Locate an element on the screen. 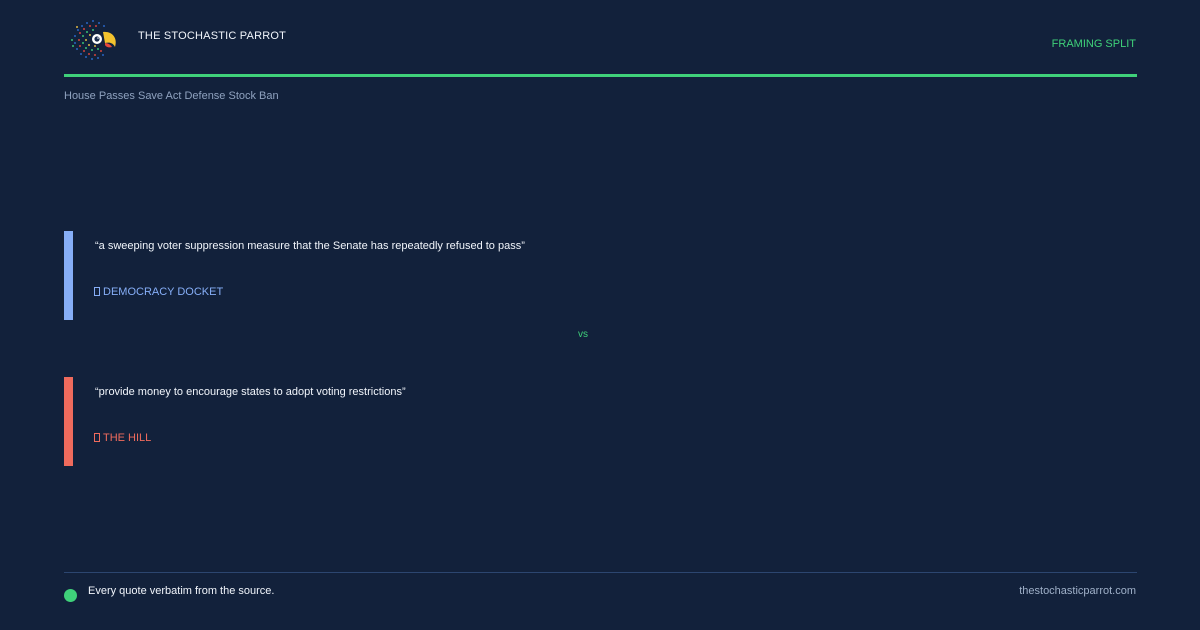 This screenshot has height=630, width=1200. quote-source: DEMOCRACY DOCKET is located at coordinates (158, 292).